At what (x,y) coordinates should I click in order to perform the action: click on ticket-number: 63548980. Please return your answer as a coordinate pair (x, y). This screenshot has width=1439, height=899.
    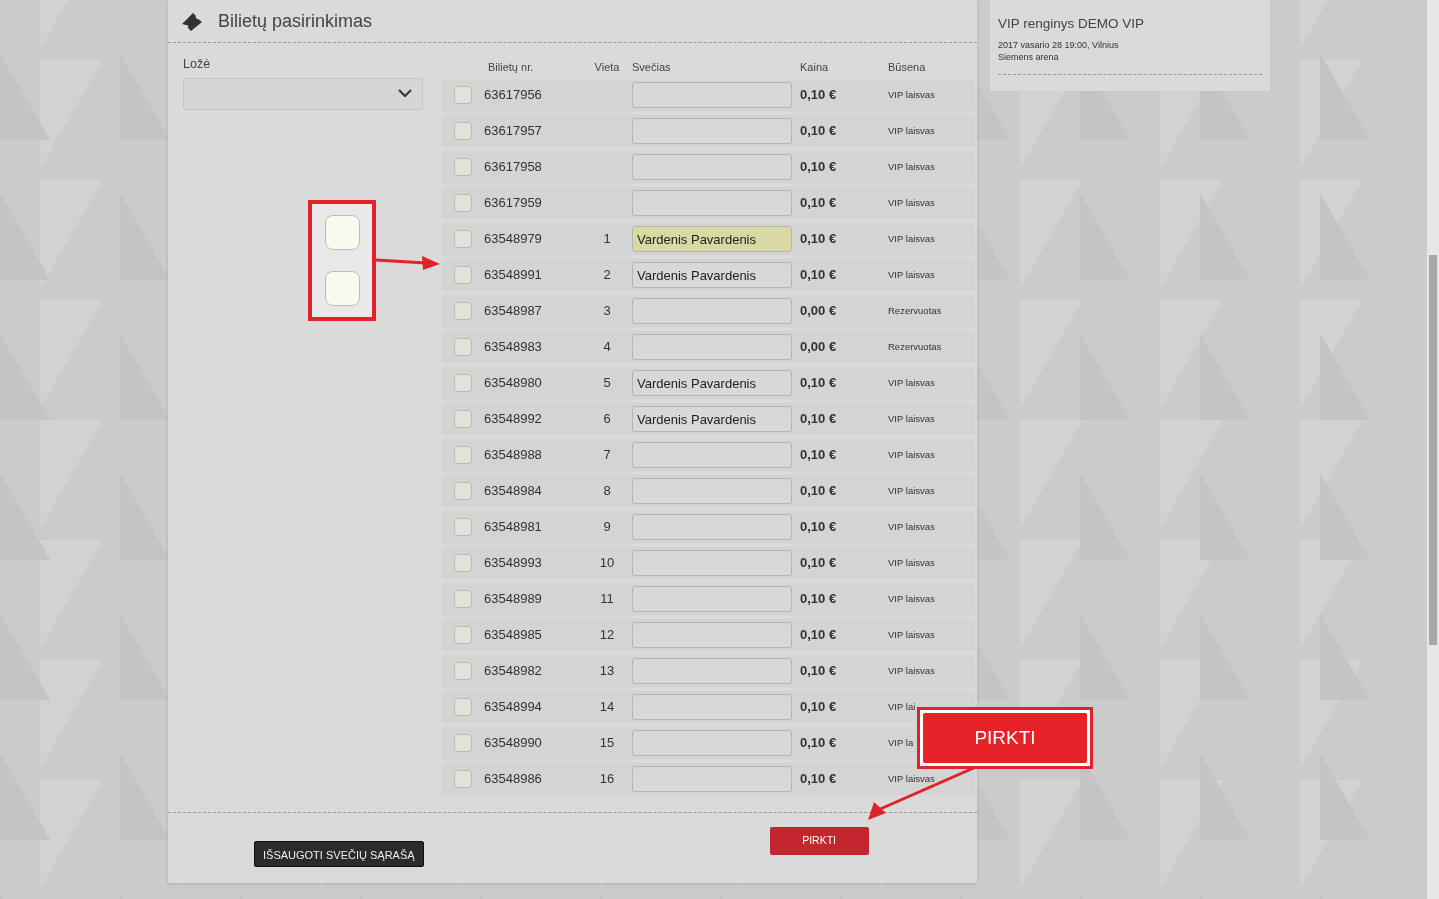
    Looking at the image, I should click on (513, 383).